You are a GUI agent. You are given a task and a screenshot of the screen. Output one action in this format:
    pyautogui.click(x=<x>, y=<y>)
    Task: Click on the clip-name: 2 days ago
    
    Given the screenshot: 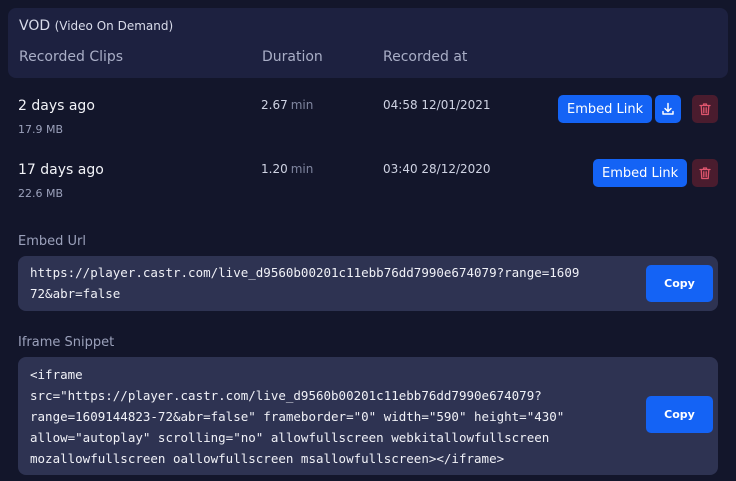 What is the action you would take?
    pyautogui.click(x=56, y=106)
    